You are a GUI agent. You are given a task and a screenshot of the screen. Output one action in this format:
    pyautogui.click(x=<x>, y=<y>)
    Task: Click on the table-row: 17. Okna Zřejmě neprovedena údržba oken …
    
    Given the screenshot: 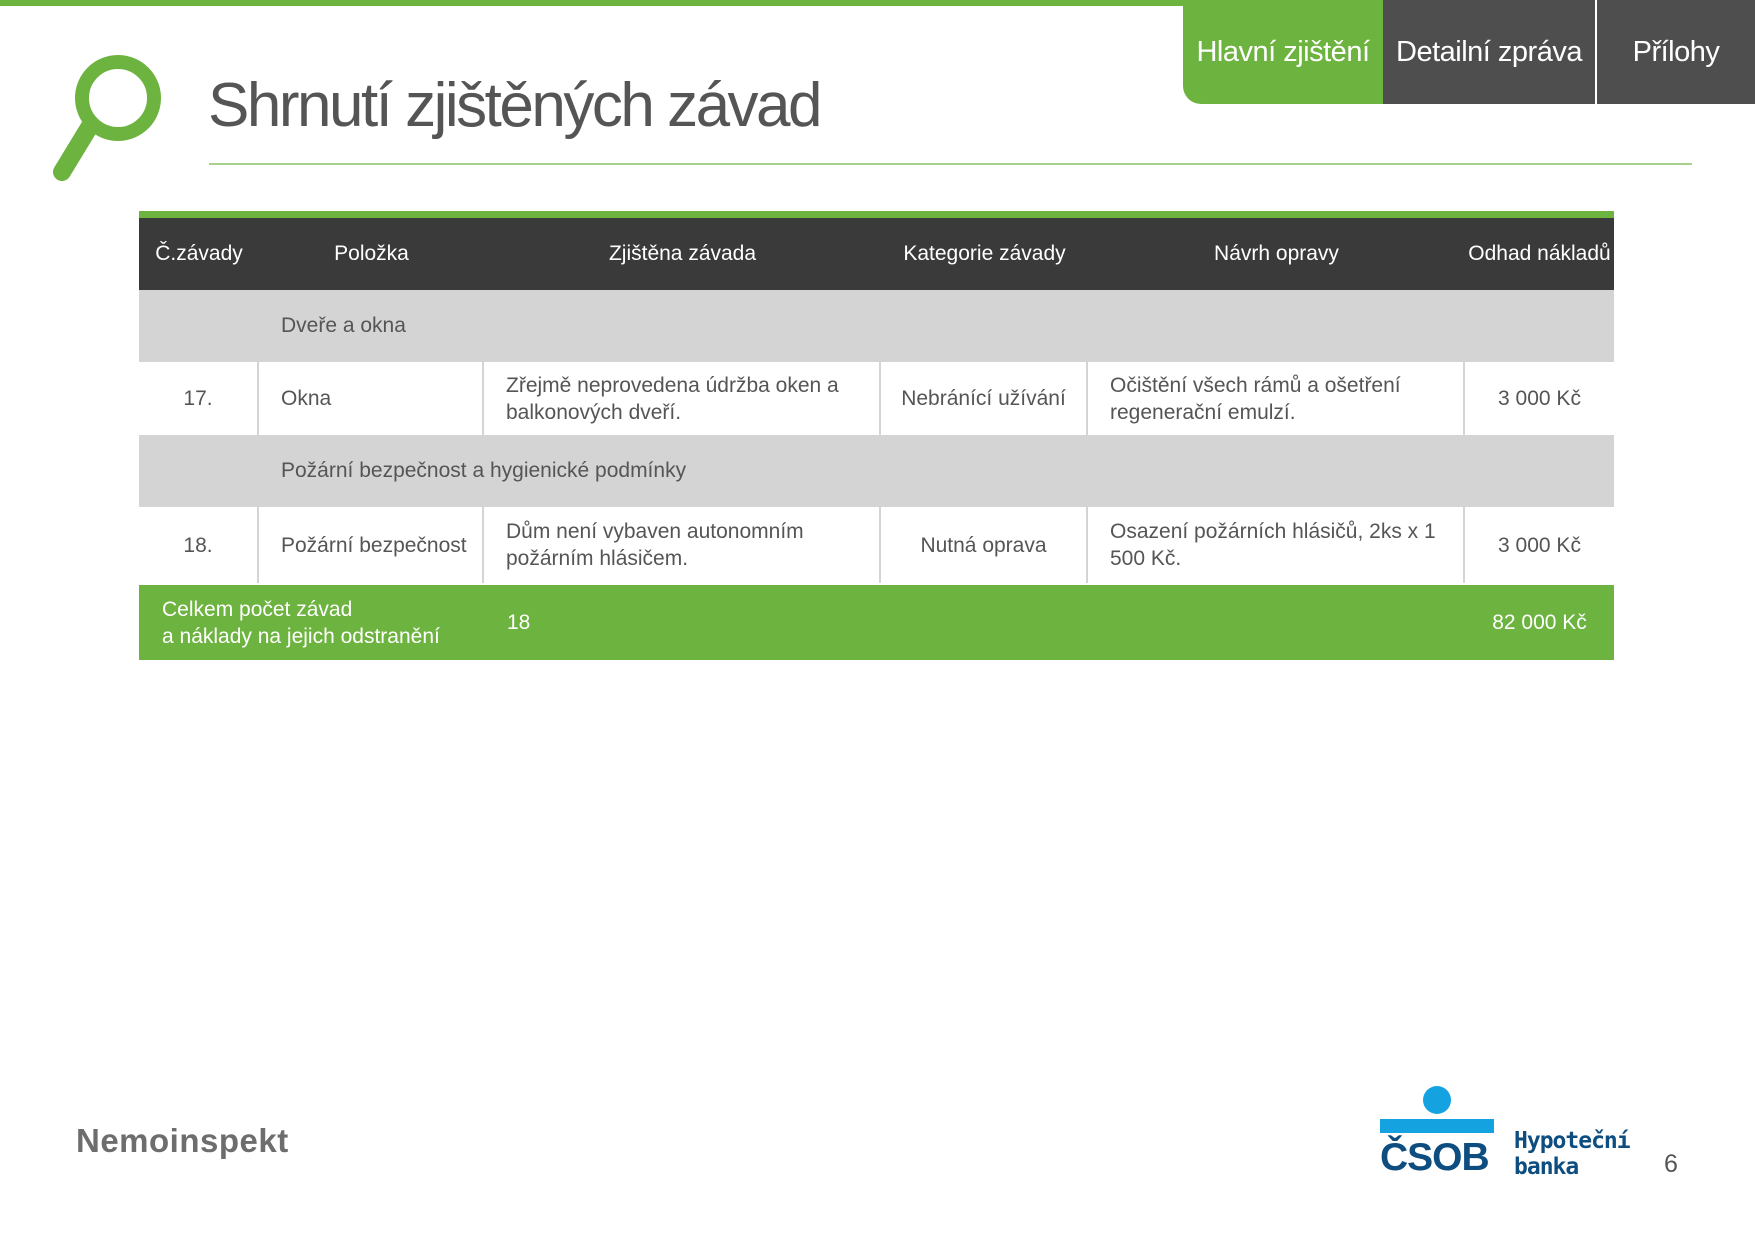 What is the action you would take?
    pyautogui.click(x=876, y=398)
    